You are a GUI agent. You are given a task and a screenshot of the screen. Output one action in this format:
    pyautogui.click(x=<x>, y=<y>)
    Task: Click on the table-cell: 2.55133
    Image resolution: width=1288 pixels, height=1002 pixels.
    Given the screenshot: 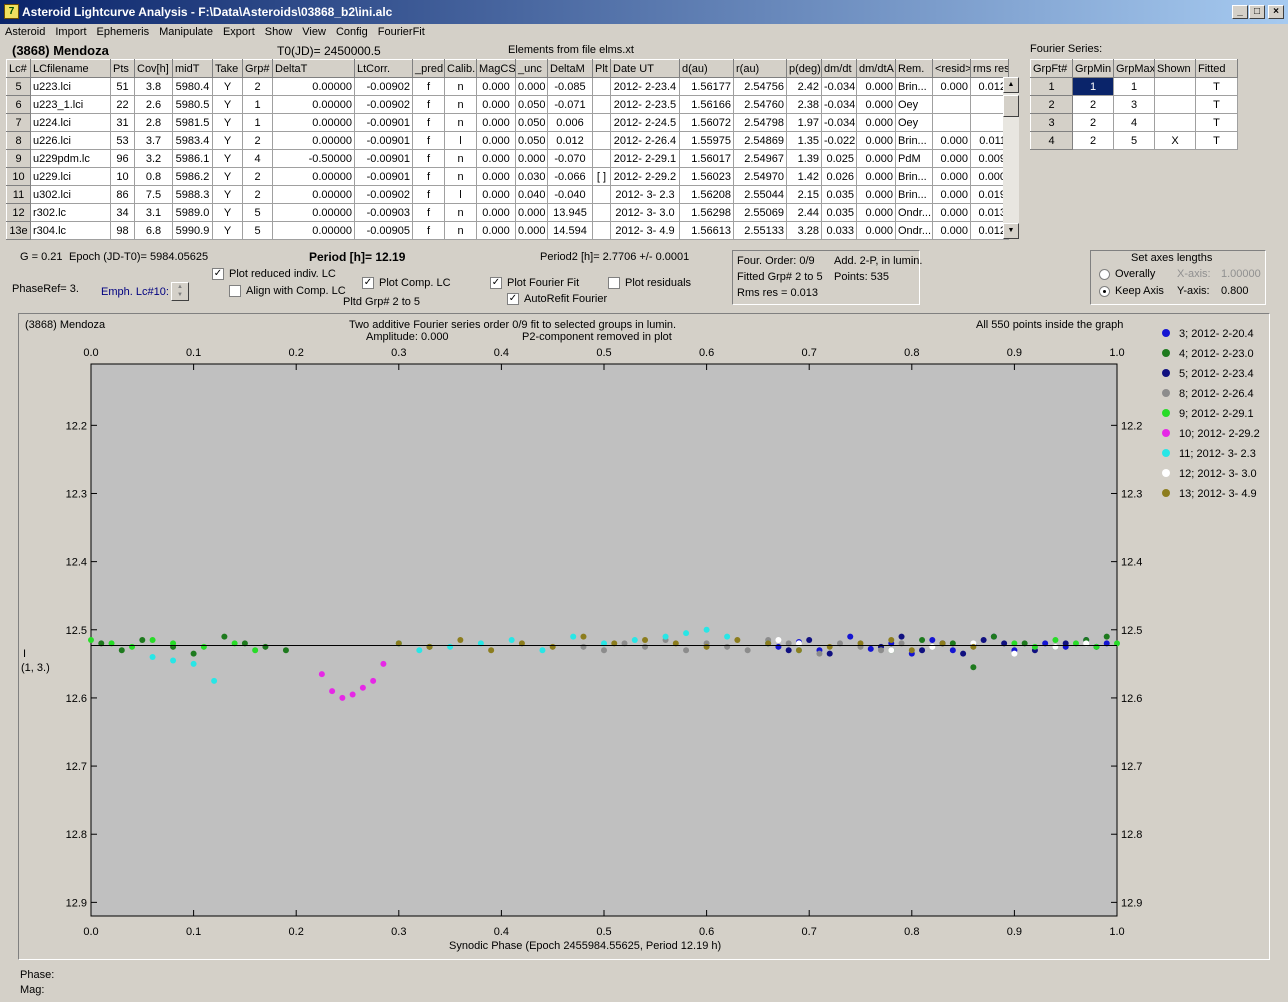 What is the action you would take?
    pyautogui.click(x=760, y=230)
    